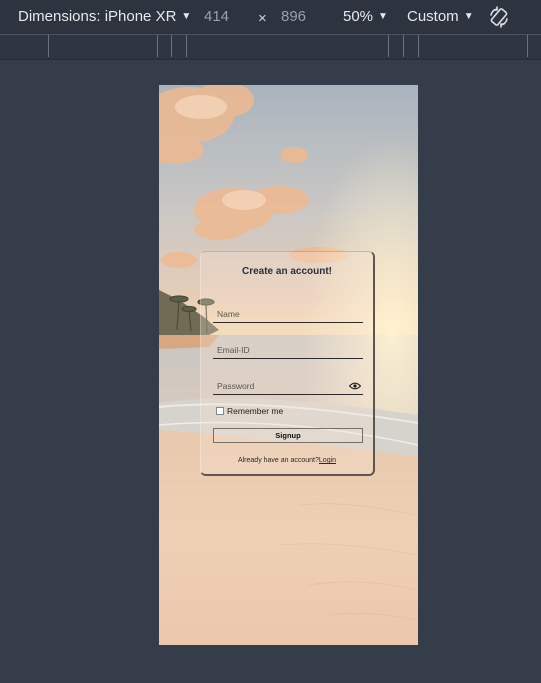 Image resolution: width=541 pixels, height=683 pixels. I want to click on password-field, so click(288, 387).